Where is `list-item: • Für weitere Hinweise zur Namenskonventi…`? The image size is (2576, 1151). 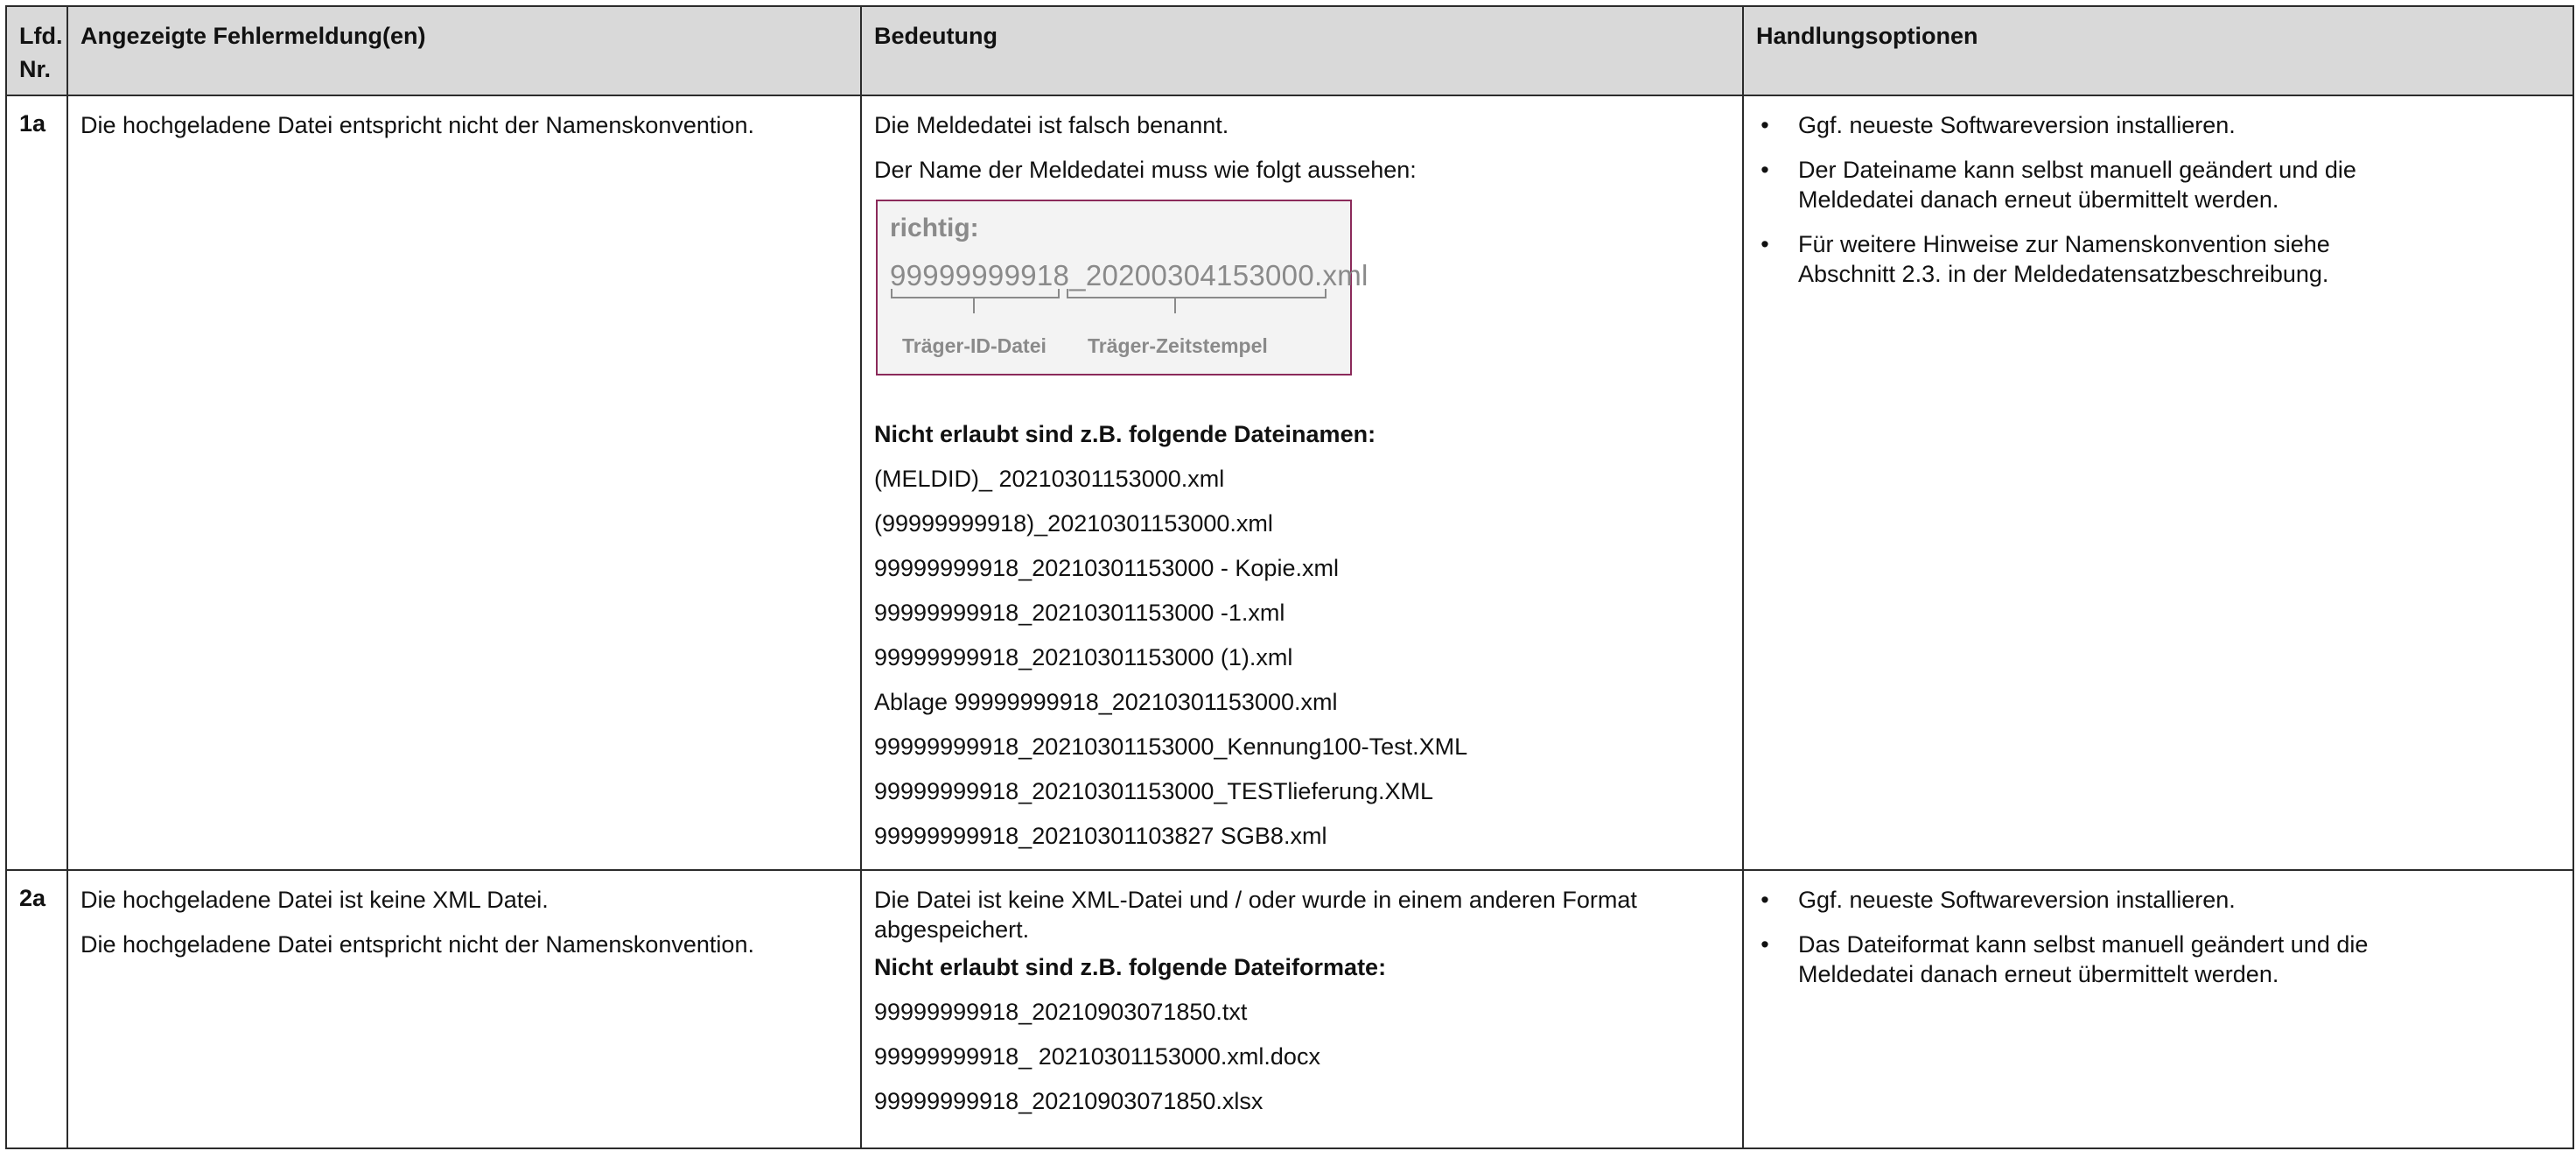
list-item: • Für weitere Hinweise zur Namenskonventi… is located at coordinates (2094, 259).